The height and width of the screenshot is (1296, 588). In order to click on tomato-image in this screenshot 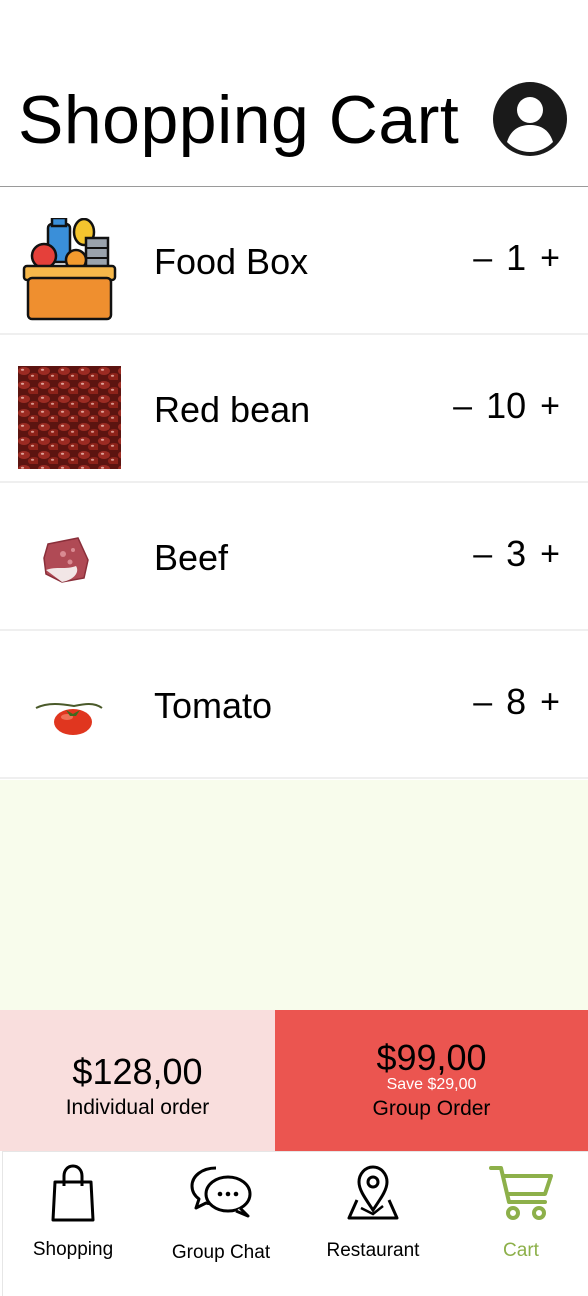, I will do `click(69, 713)`.